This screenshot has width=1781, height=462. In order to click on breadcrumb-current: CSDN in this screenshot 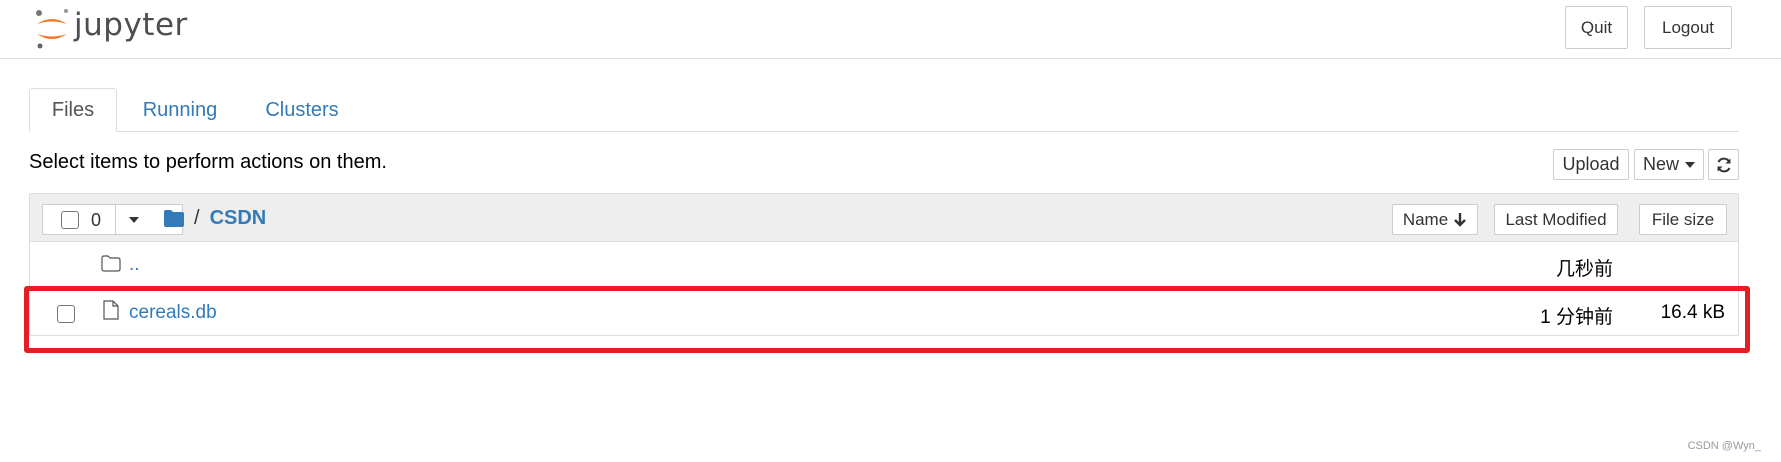, I will do `click(238, 218)`.